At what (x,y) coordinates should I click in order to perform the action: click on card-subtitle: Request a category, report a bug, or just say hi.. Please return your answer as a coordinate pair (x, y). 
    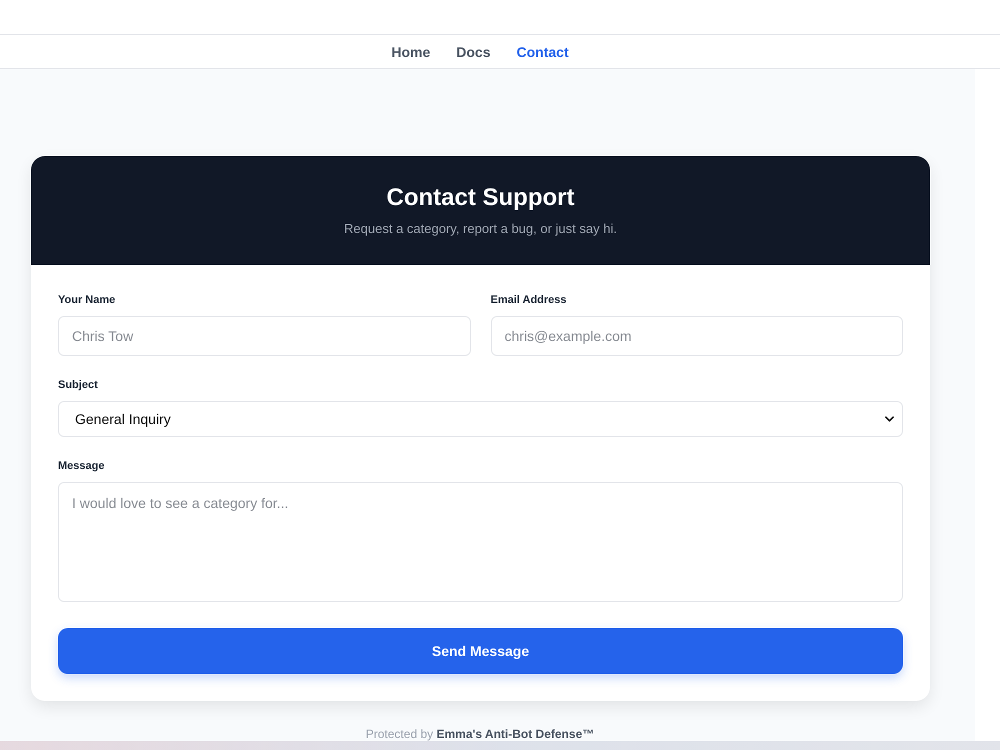
    Looking at the image, I should click on (480, 229).